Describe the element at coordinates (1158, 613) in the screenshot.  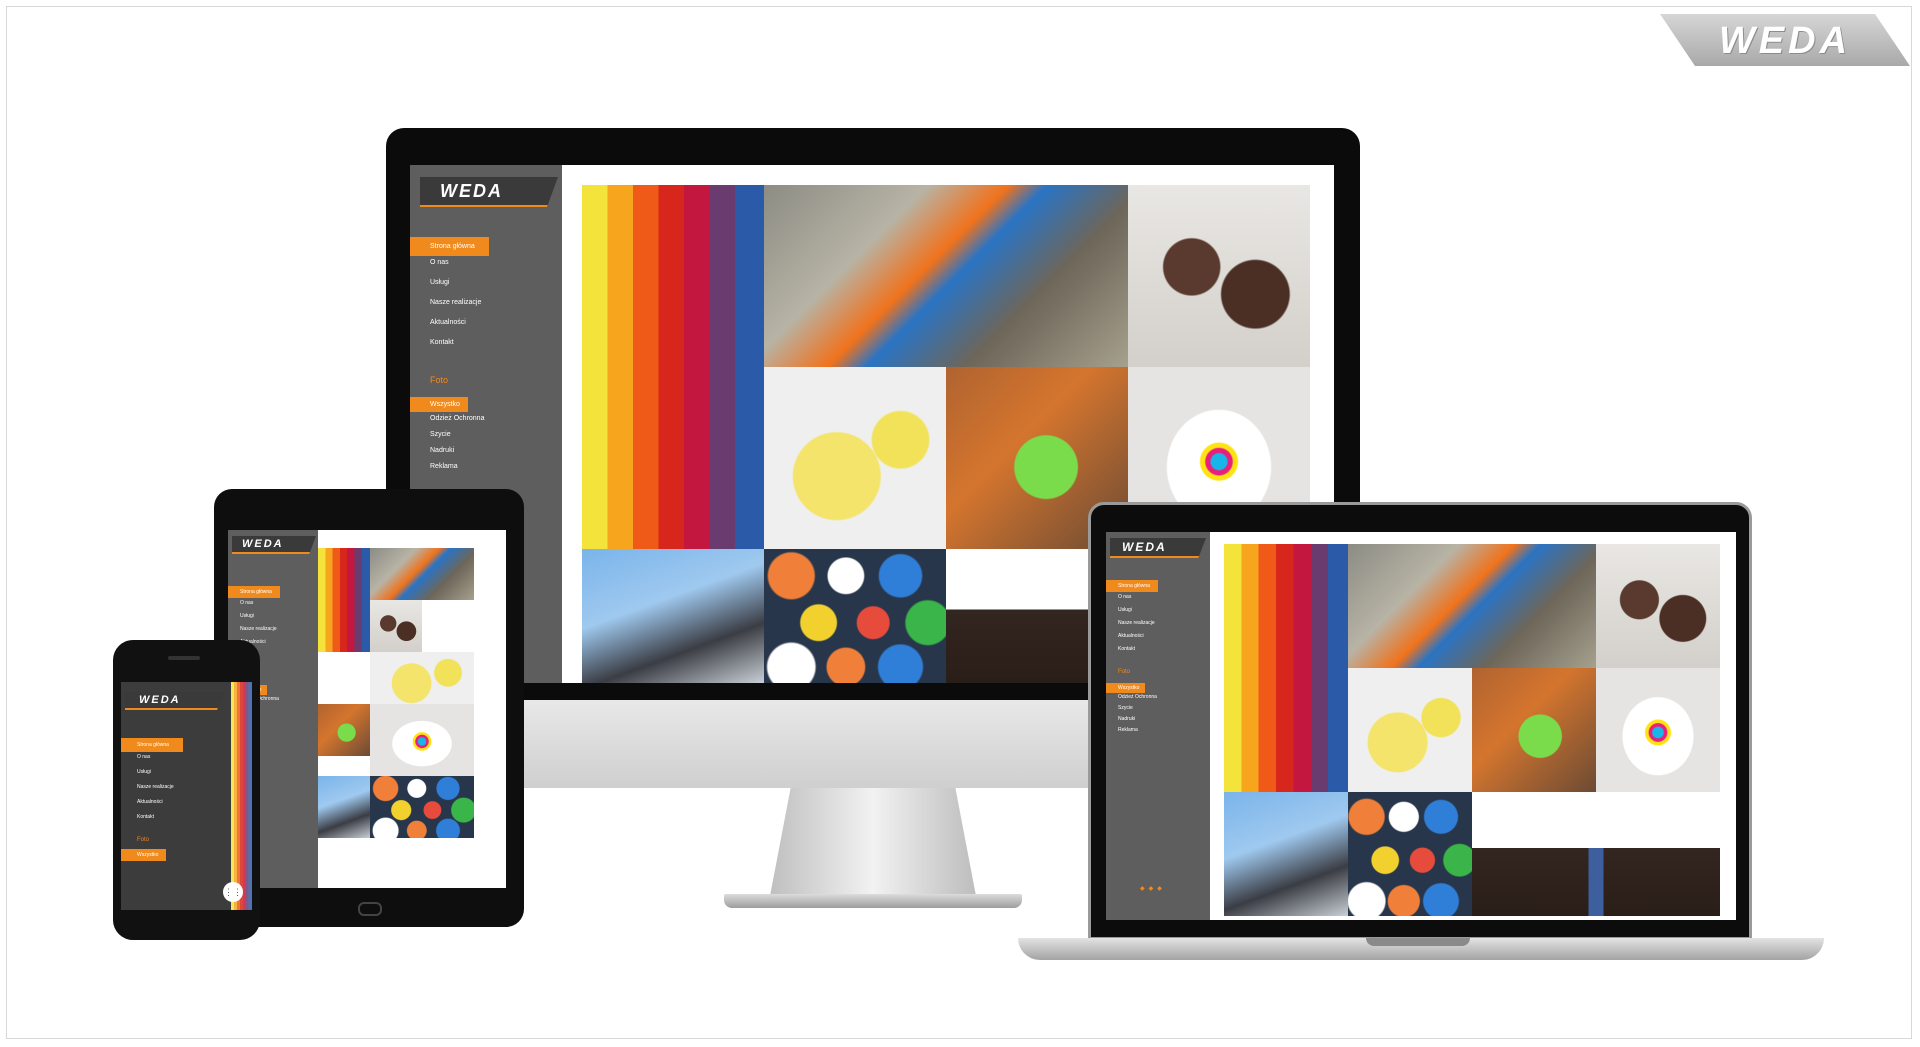
I see `macbook-menu-item: Usługi` at that location.